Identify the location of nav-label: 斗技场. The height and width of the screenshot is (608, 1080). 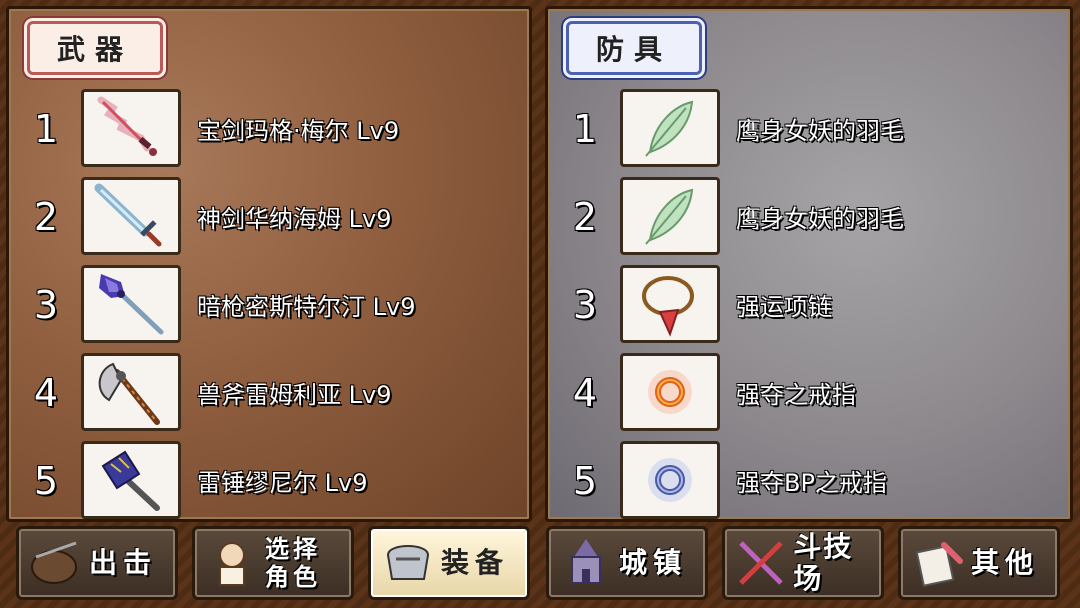
(823, 562).